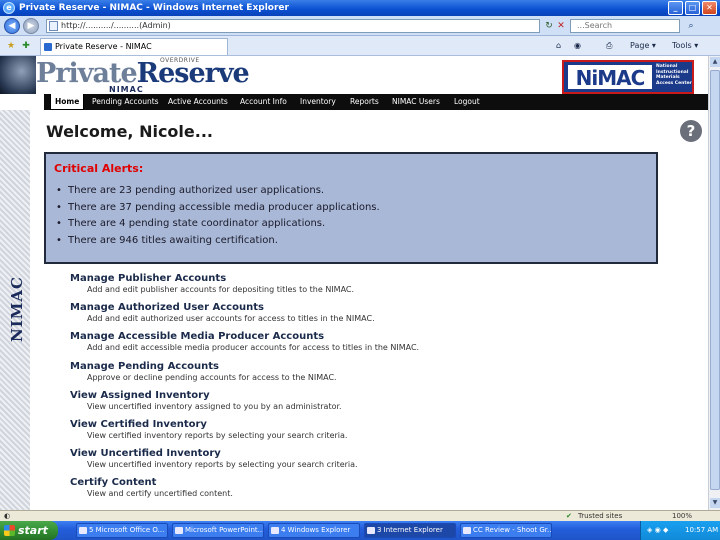  I want to click on link-certify-content: Certify Content, so click(370, 482).